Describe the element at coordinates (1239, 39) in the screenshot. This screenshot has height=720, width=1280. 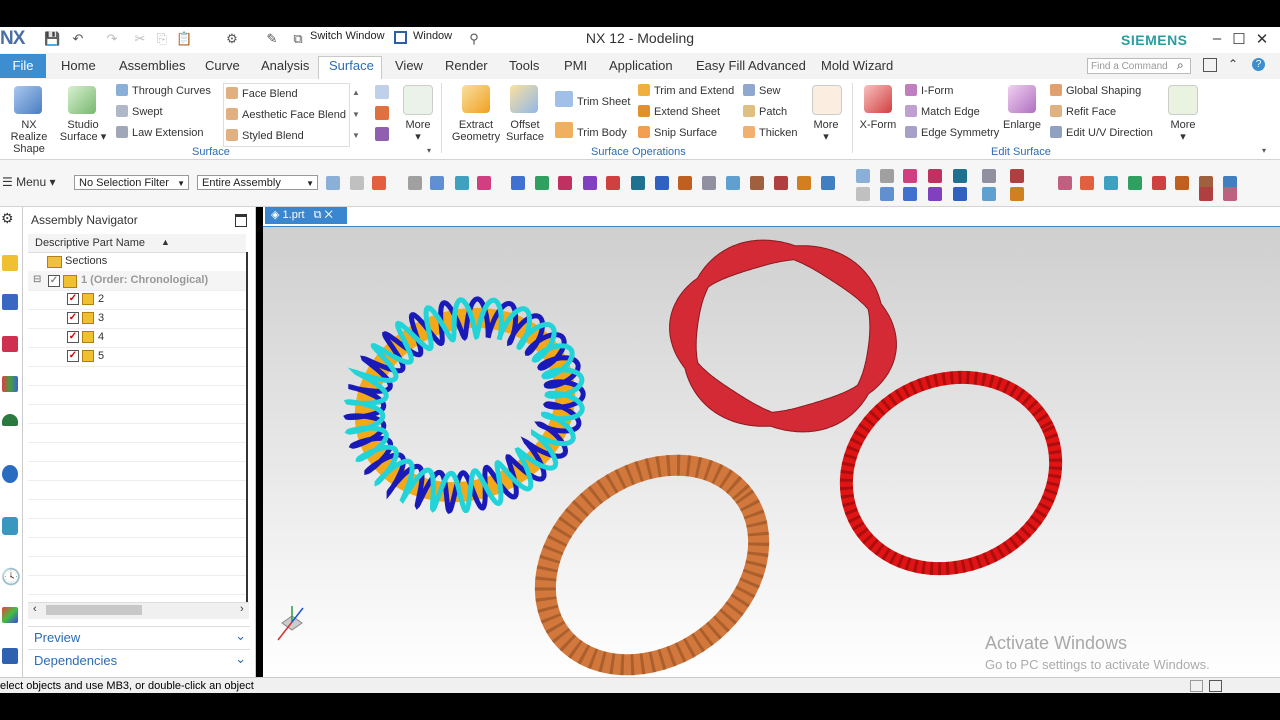
I see `maximize-button: ☐` at that location.